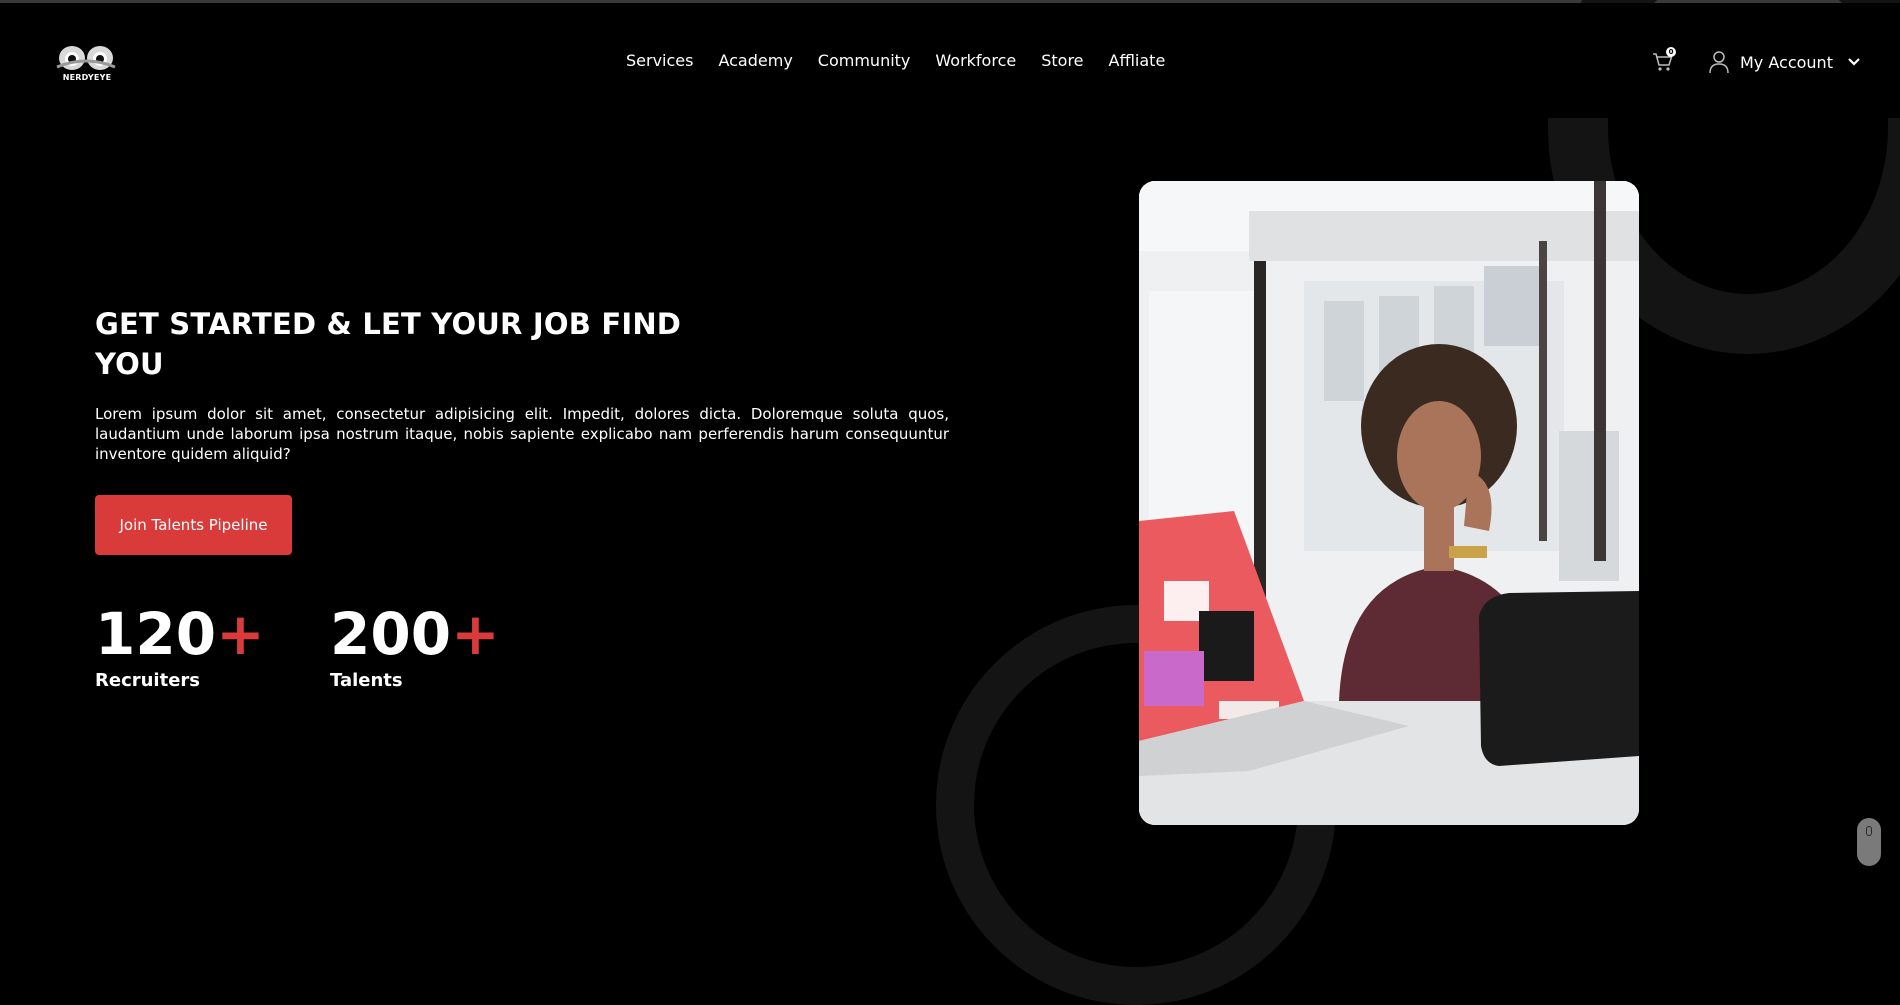 This screenshot has width=1900, height=1005. What do you see at coordinates (1854, 62) in the screenshot?
I see `chevron-down-icon` at bounding box center [1854, 62].